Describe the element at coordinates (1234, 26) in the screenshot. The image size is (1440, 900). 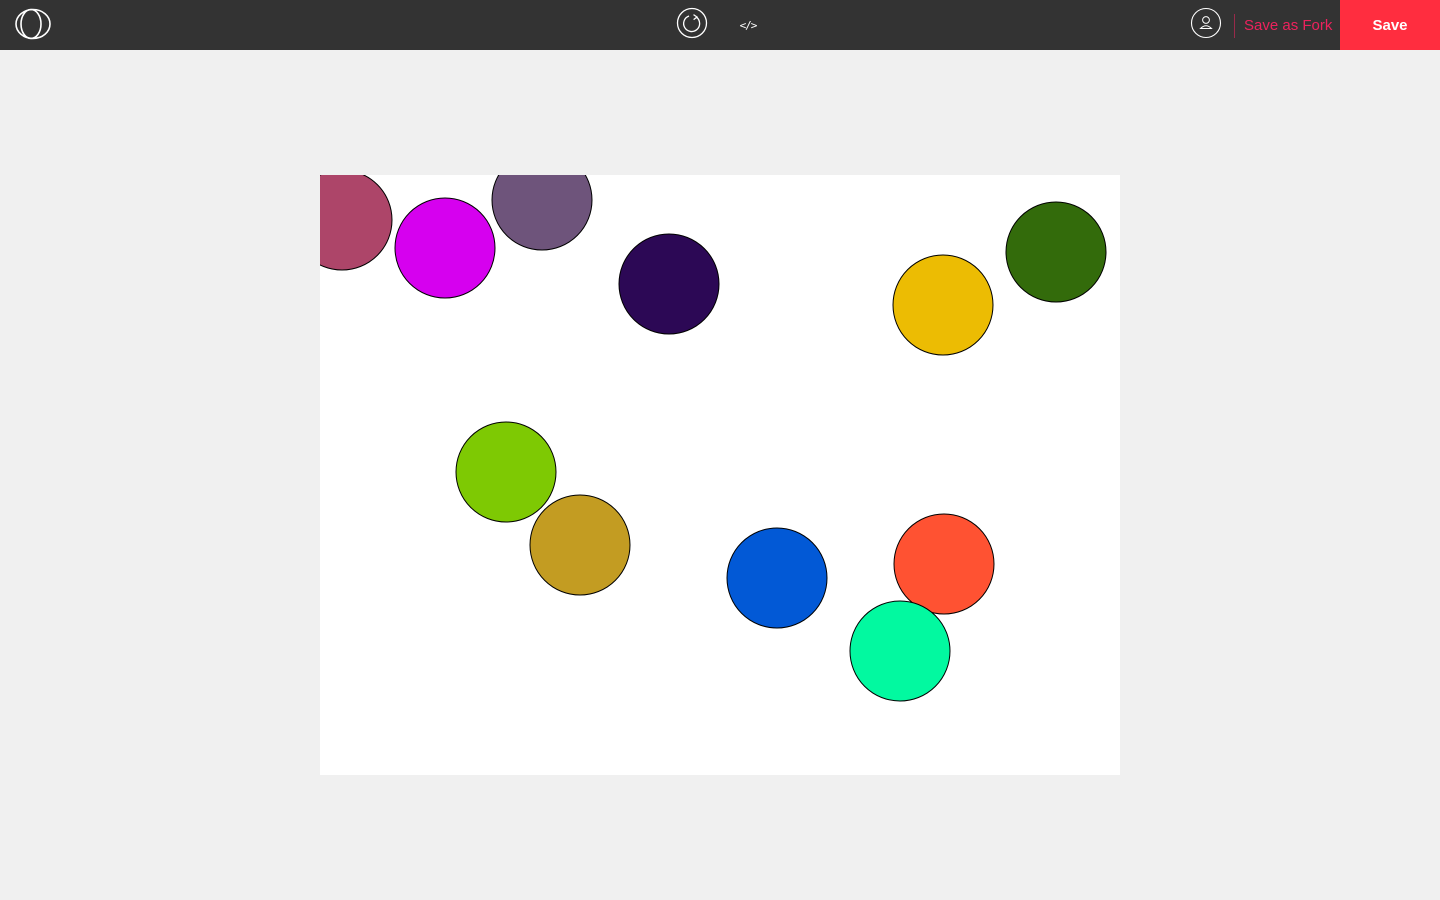
I see `toolbar-divider` at that location.